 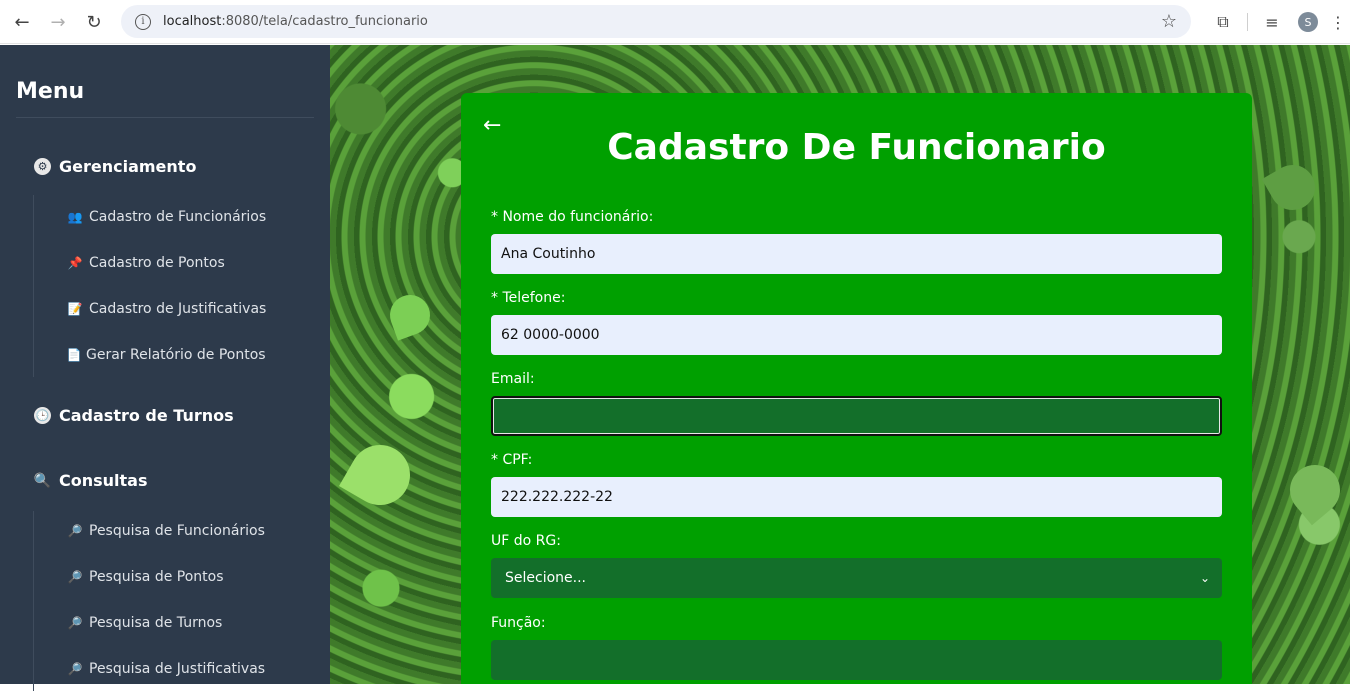 What do you see at coordinates (75, 263) in the screenshot?
I see `pushpin-icon: 📌` at bounding box center [75, 263].